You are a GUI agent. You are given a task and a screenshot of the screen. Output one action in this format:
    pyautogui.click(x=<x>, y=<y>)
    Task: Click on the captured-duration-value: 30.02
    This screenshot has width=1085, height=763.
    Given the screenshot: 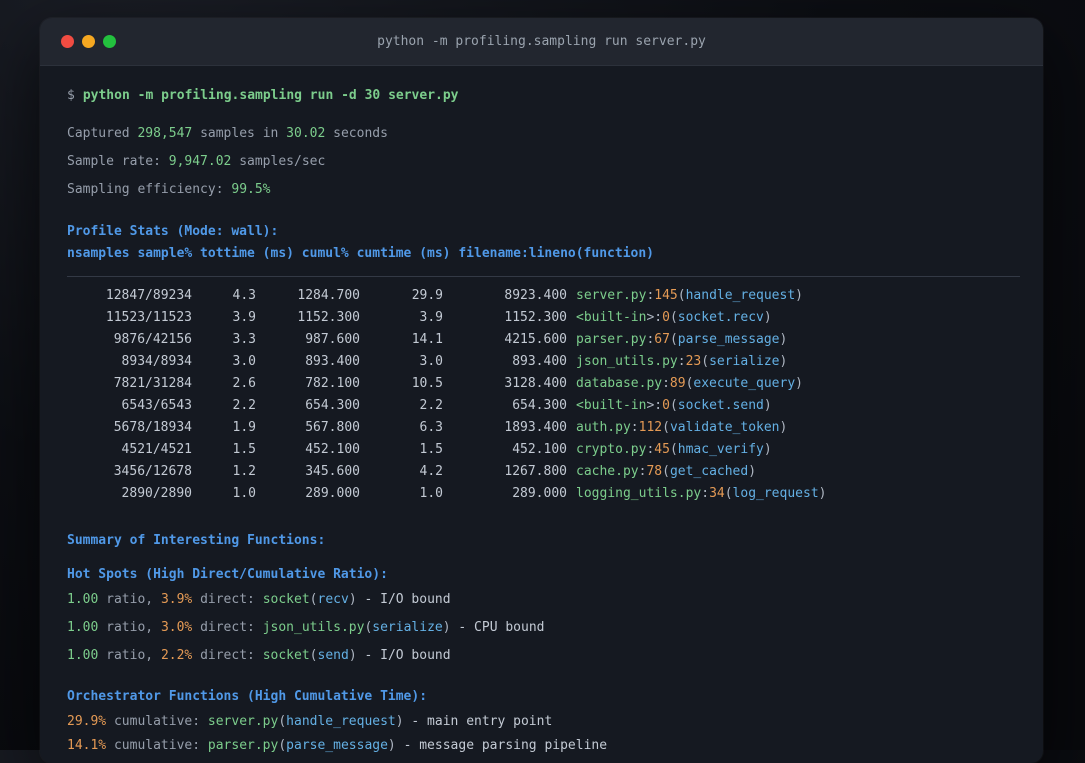 What is the action you would take?
    pyautogui.click(x=306, y=133)
    